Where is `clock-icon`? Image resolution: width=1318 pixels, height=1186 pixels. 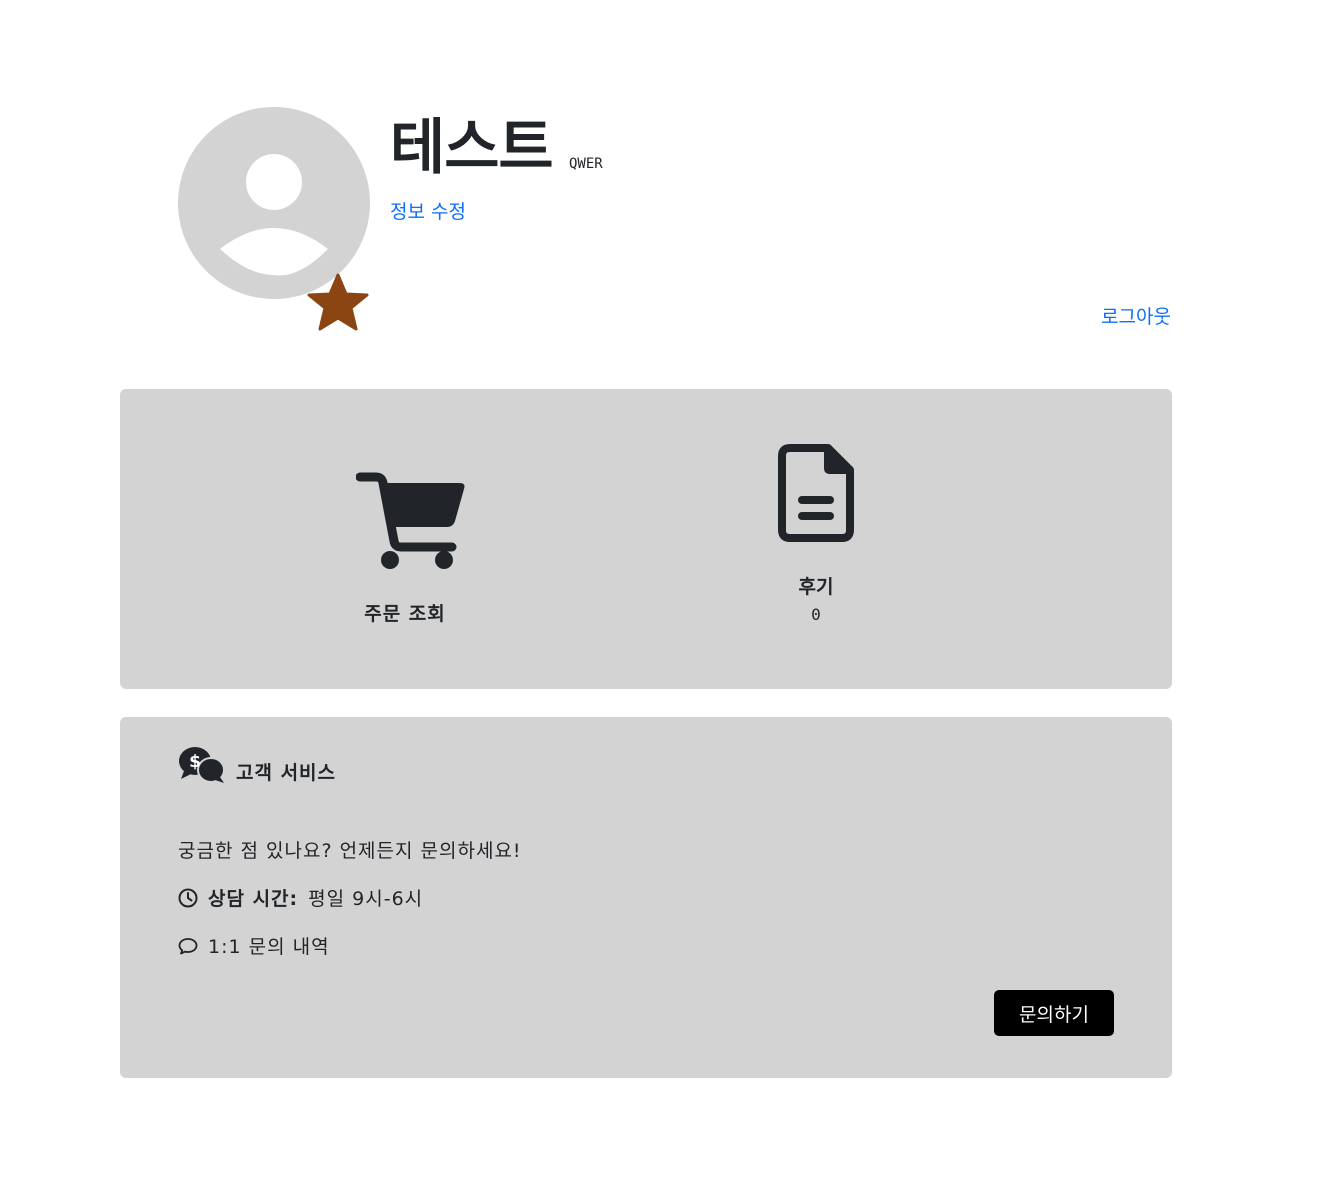 clock-icon is located at coordinates (188, 897).